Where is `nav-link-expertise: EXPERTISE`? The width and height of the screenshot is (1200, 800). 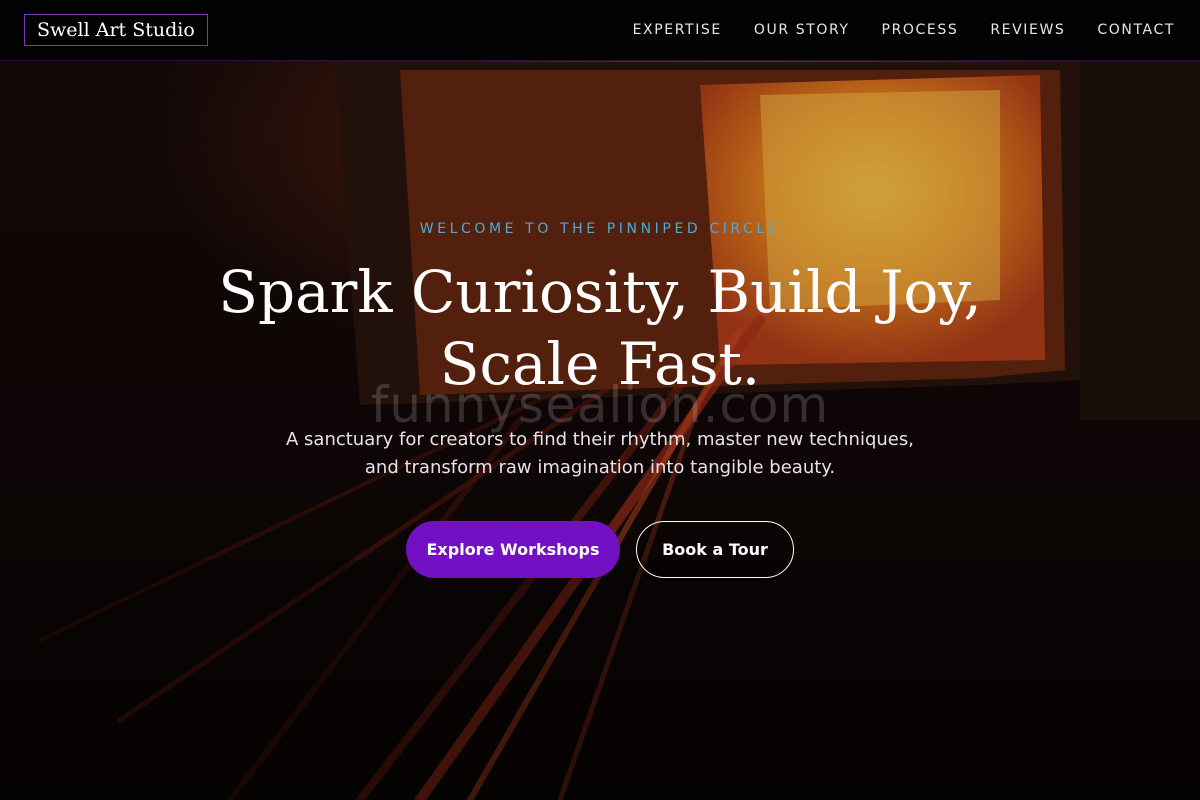 nav-link-expertise: EXPERTISE is located at coordinates (677, 30).